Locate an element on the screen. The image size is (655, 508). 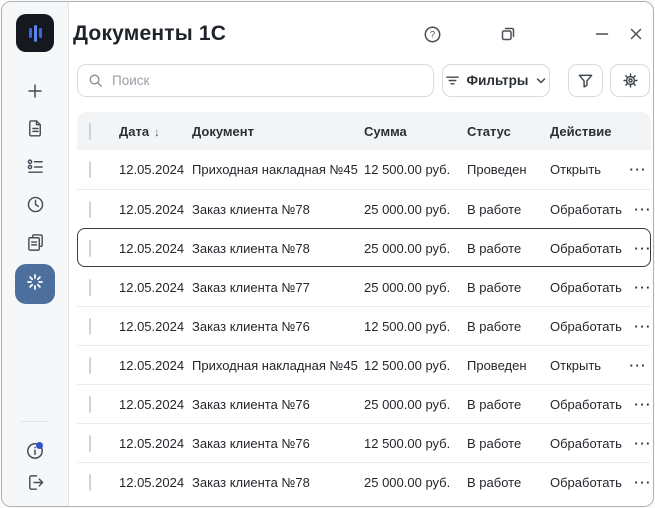
sidebar-item-history is located at coordinates (35, 207).